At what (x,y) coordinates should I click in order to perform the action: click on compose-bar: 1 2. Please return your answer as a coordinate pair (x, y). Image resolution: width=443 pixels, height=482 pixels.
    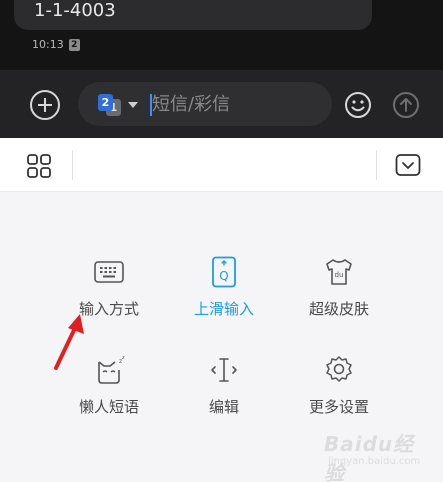
    Looking at the image, I should click on (221, 104).